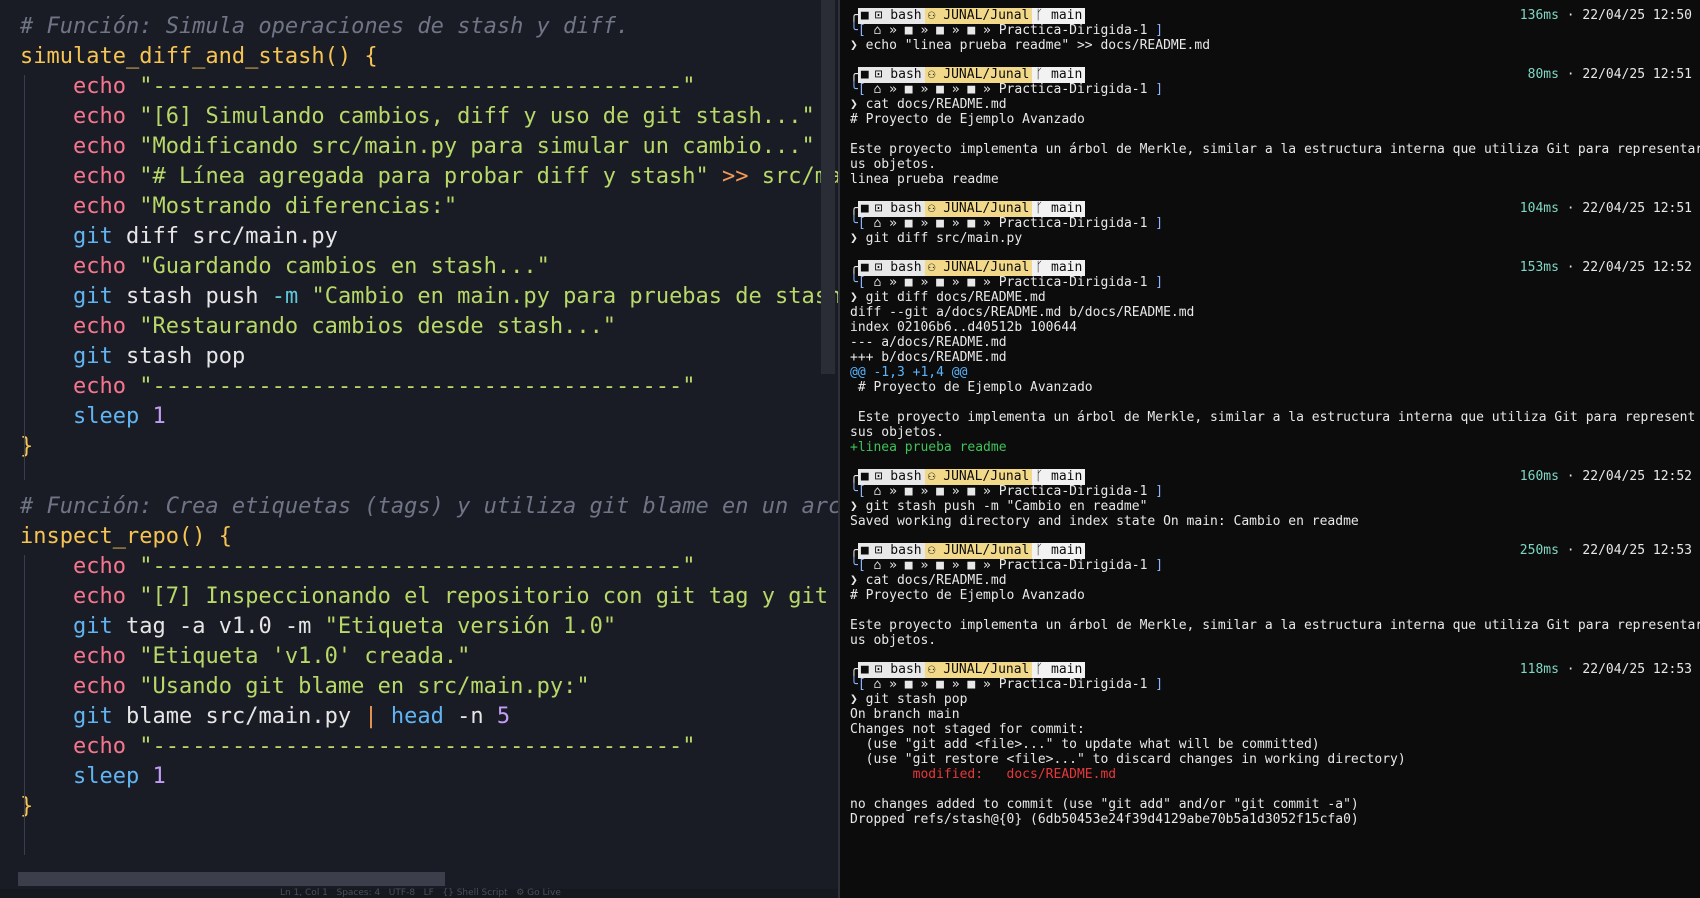 Image resolution: width=1700 pixels, height=898 pixels. I want to click on output-line: @@ -1,3 +1,4 @@, so click(909, 372).